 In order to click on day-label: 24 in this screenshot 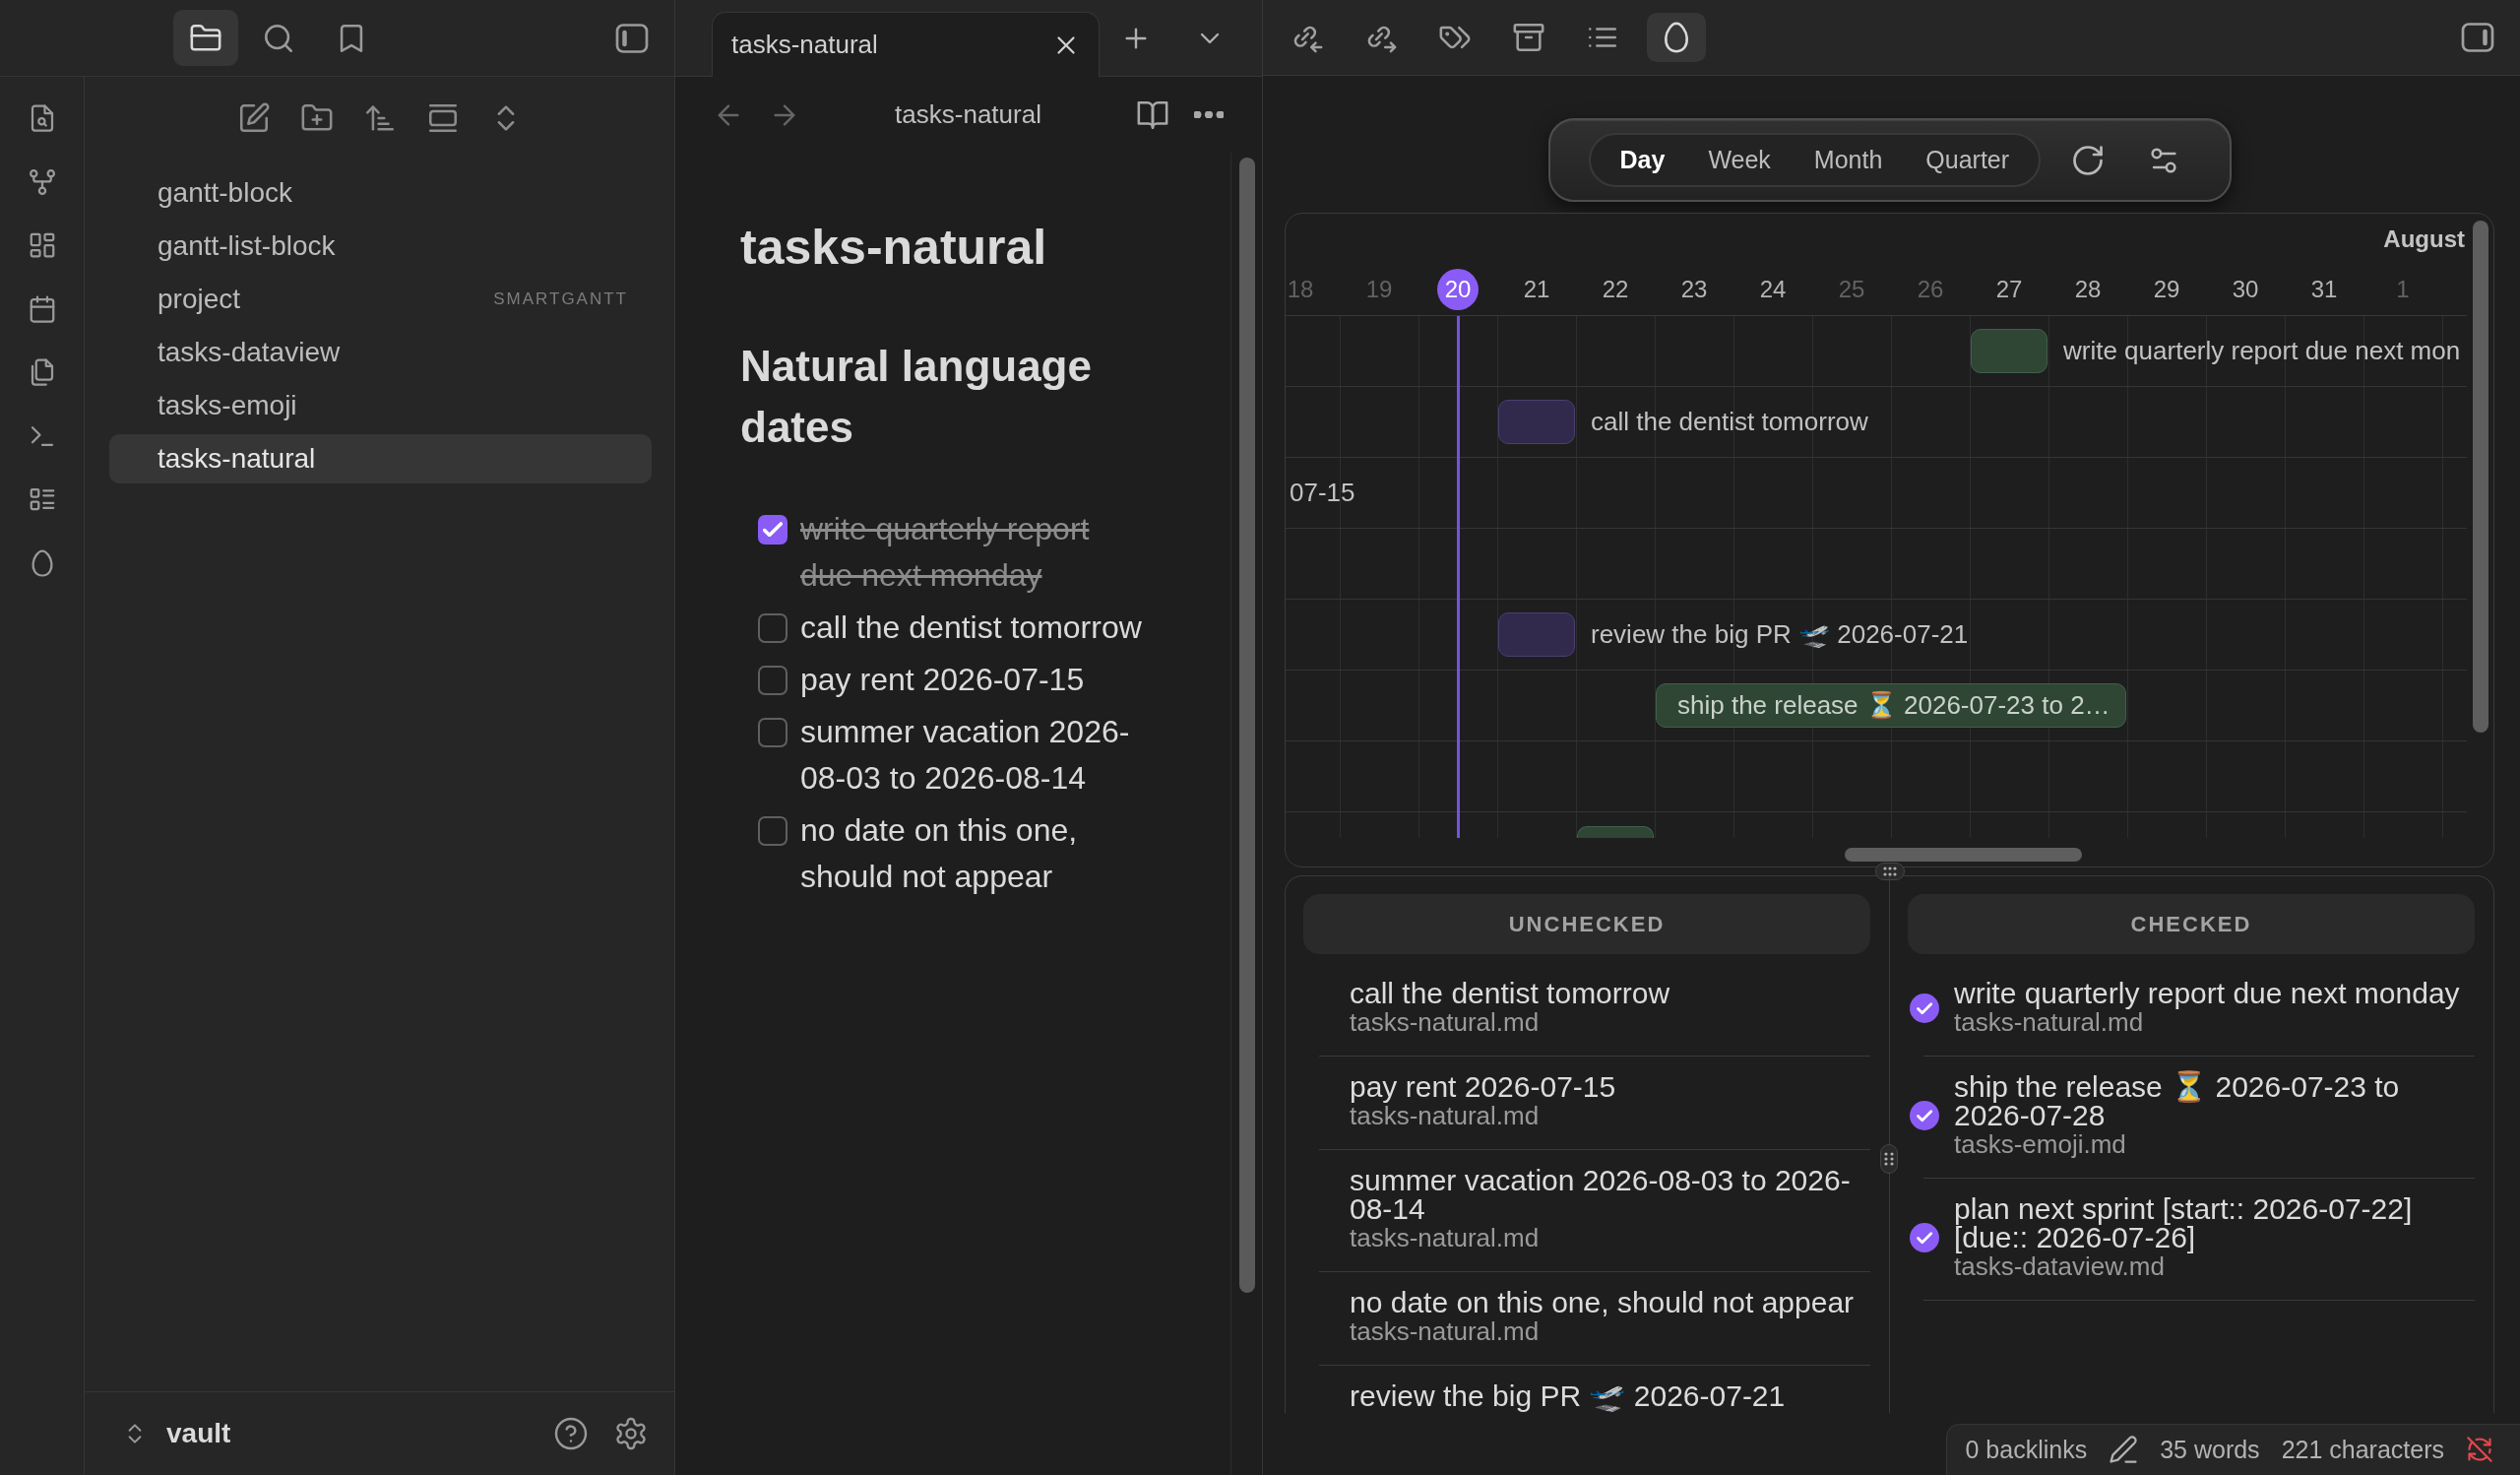, I will do `click(1773, 289)`.